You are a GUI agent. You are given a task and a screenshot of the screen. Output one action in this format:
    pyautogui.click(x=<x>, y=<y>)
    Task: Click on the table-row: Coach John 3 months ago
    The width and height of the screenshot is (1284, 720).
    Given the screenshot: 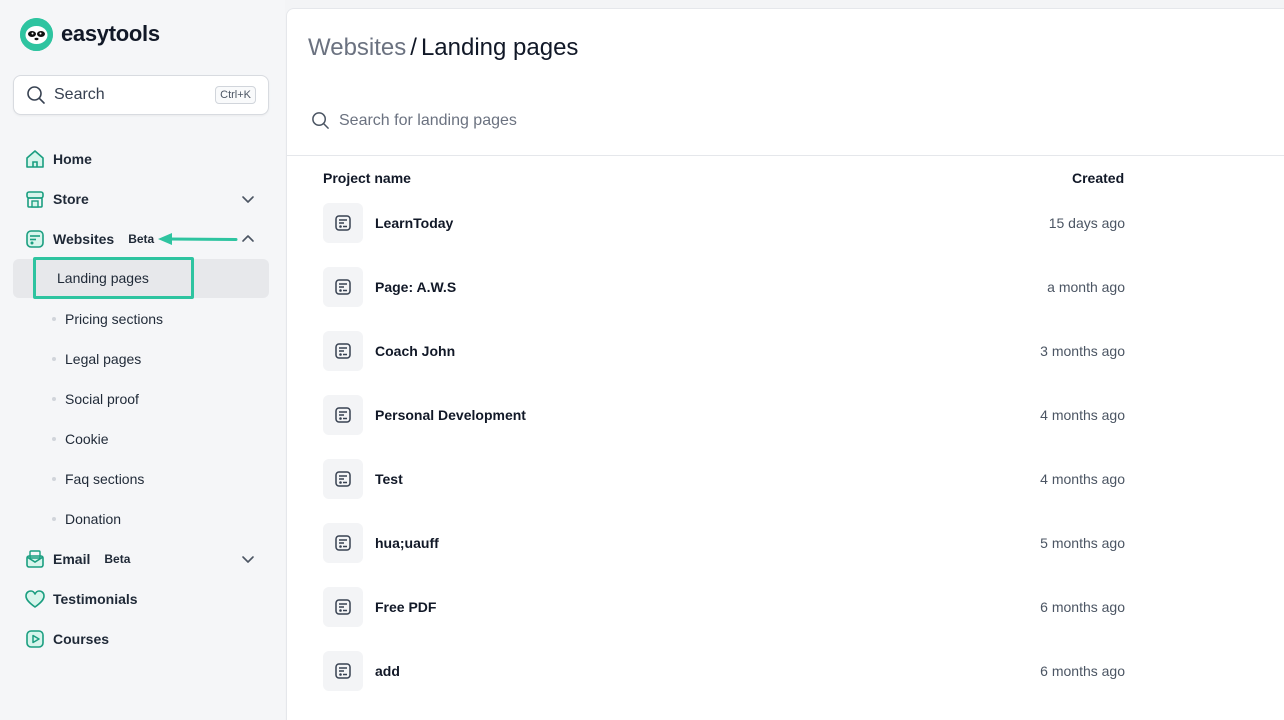 What is the action you would take?
    pyautogui.click(x=724, y=351)
    